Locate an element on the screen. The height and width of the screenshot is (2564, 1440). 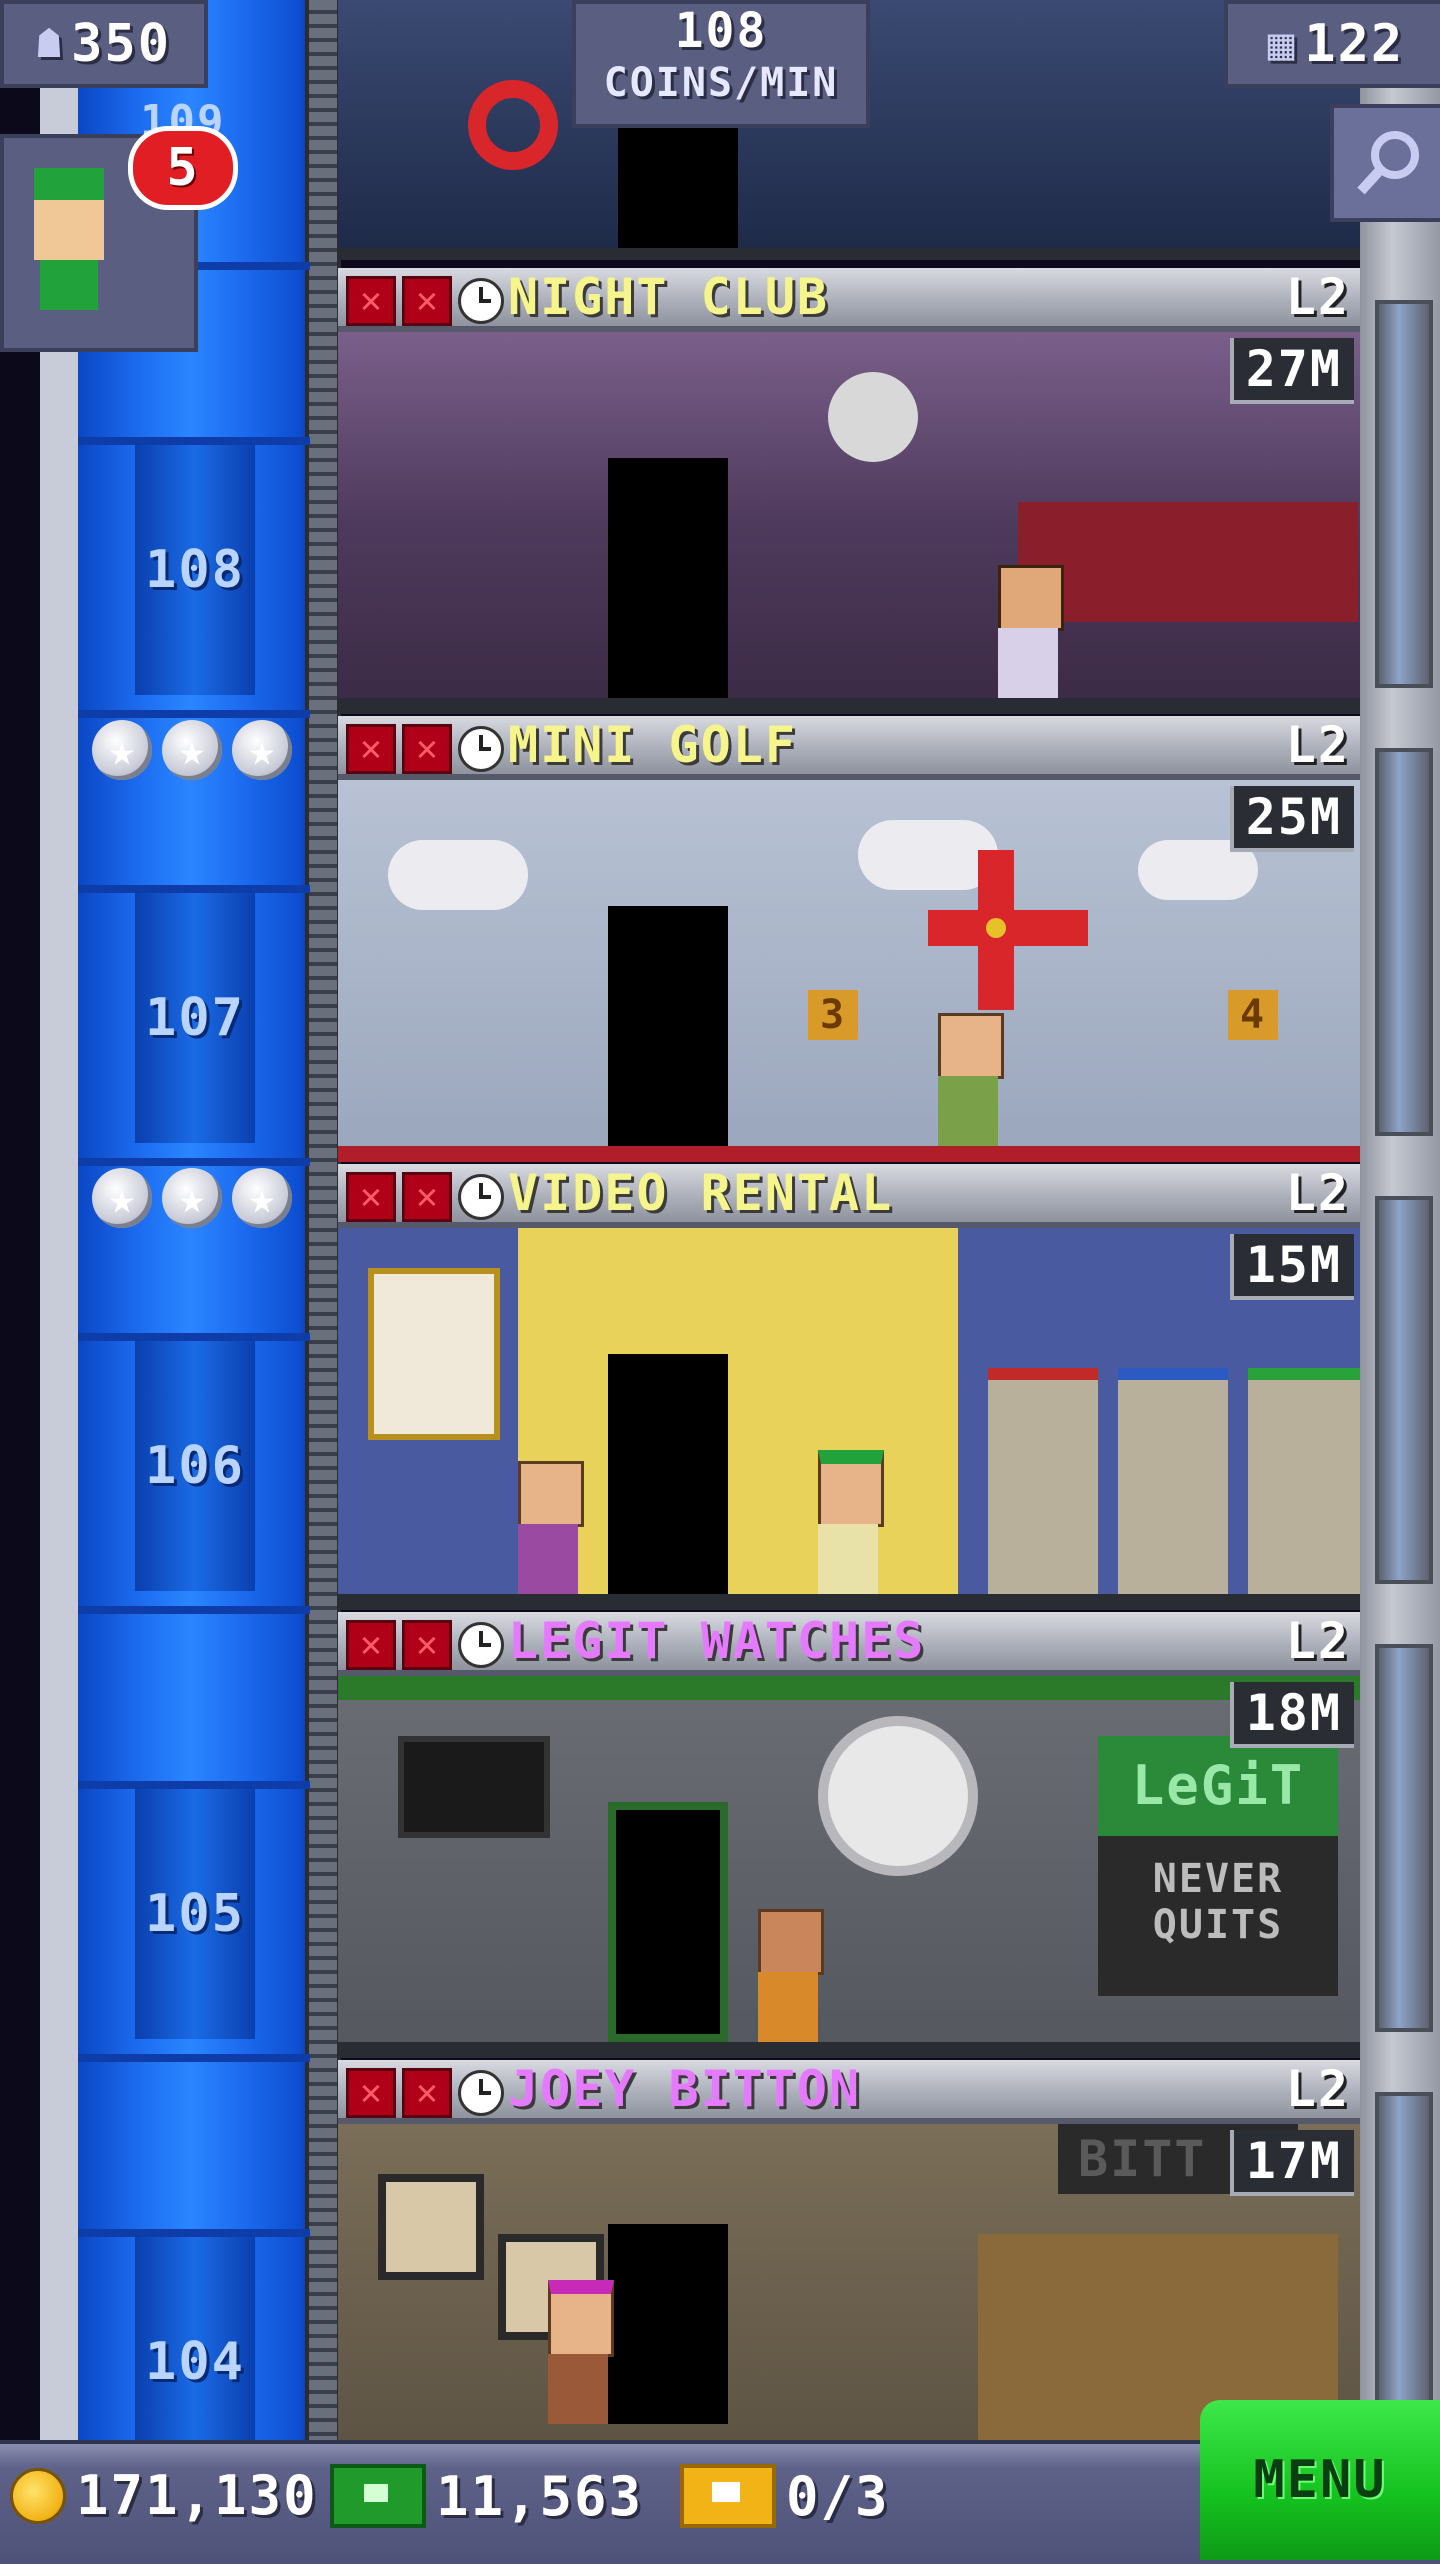
elevator-floor-number: 105 is located at coordinates (195, 1914).